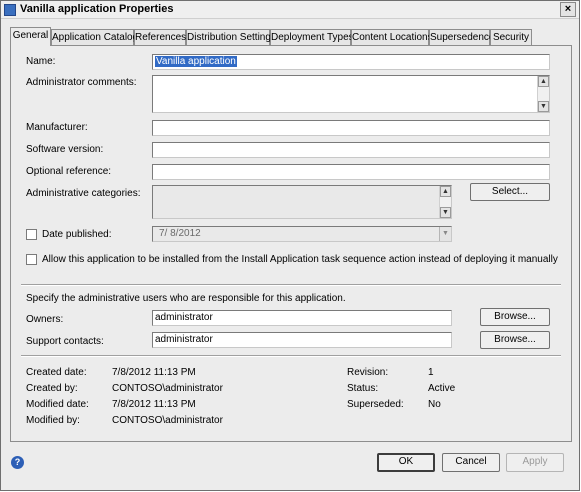  Describe the element at coordinates (196, 61) in the screenshot. I see `name-value: Vanilla application` at that location.